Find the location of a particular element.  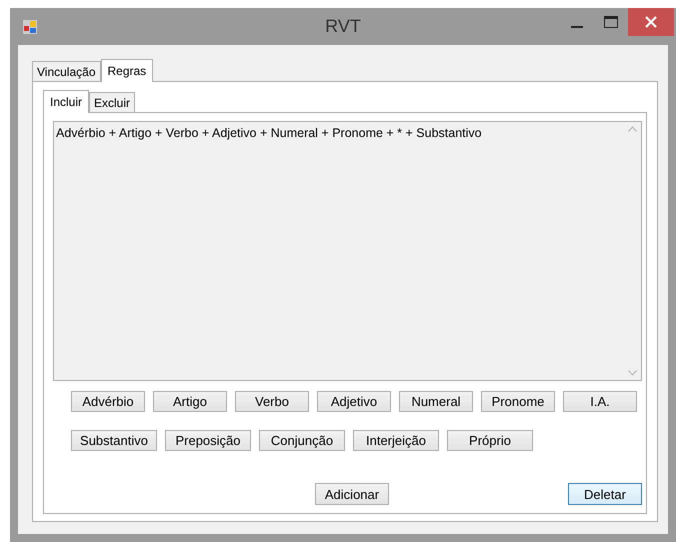

close-button is located at coordinates (651, 22).